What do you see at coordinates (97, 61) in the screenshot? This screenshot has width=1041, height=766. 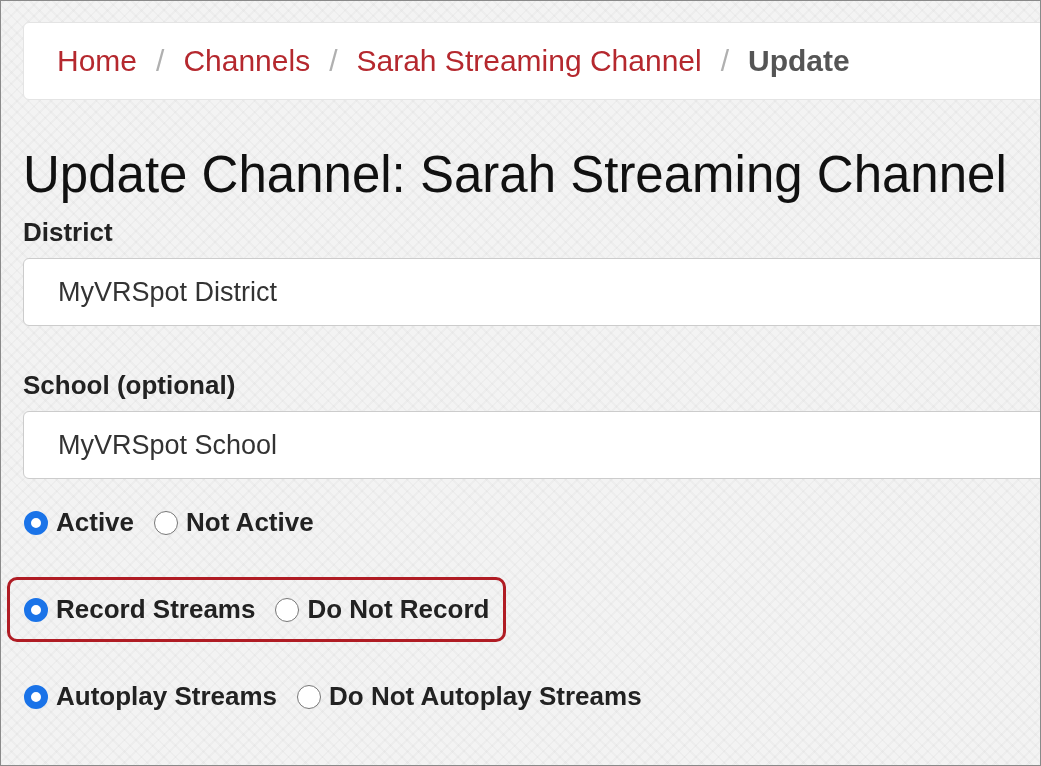 I see `breadcrumb-link: Home` at bounding box center [97, 61].